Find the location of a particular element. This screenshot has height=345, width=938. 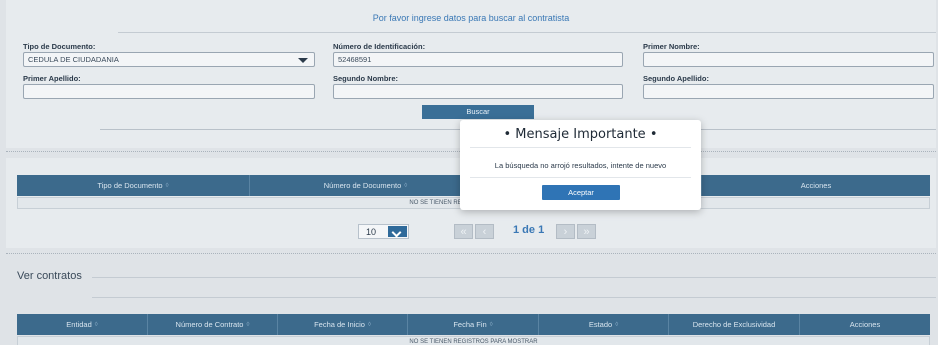

segundo-nombre-label: Segundo Nombre: is located at coordinates (365, 78).